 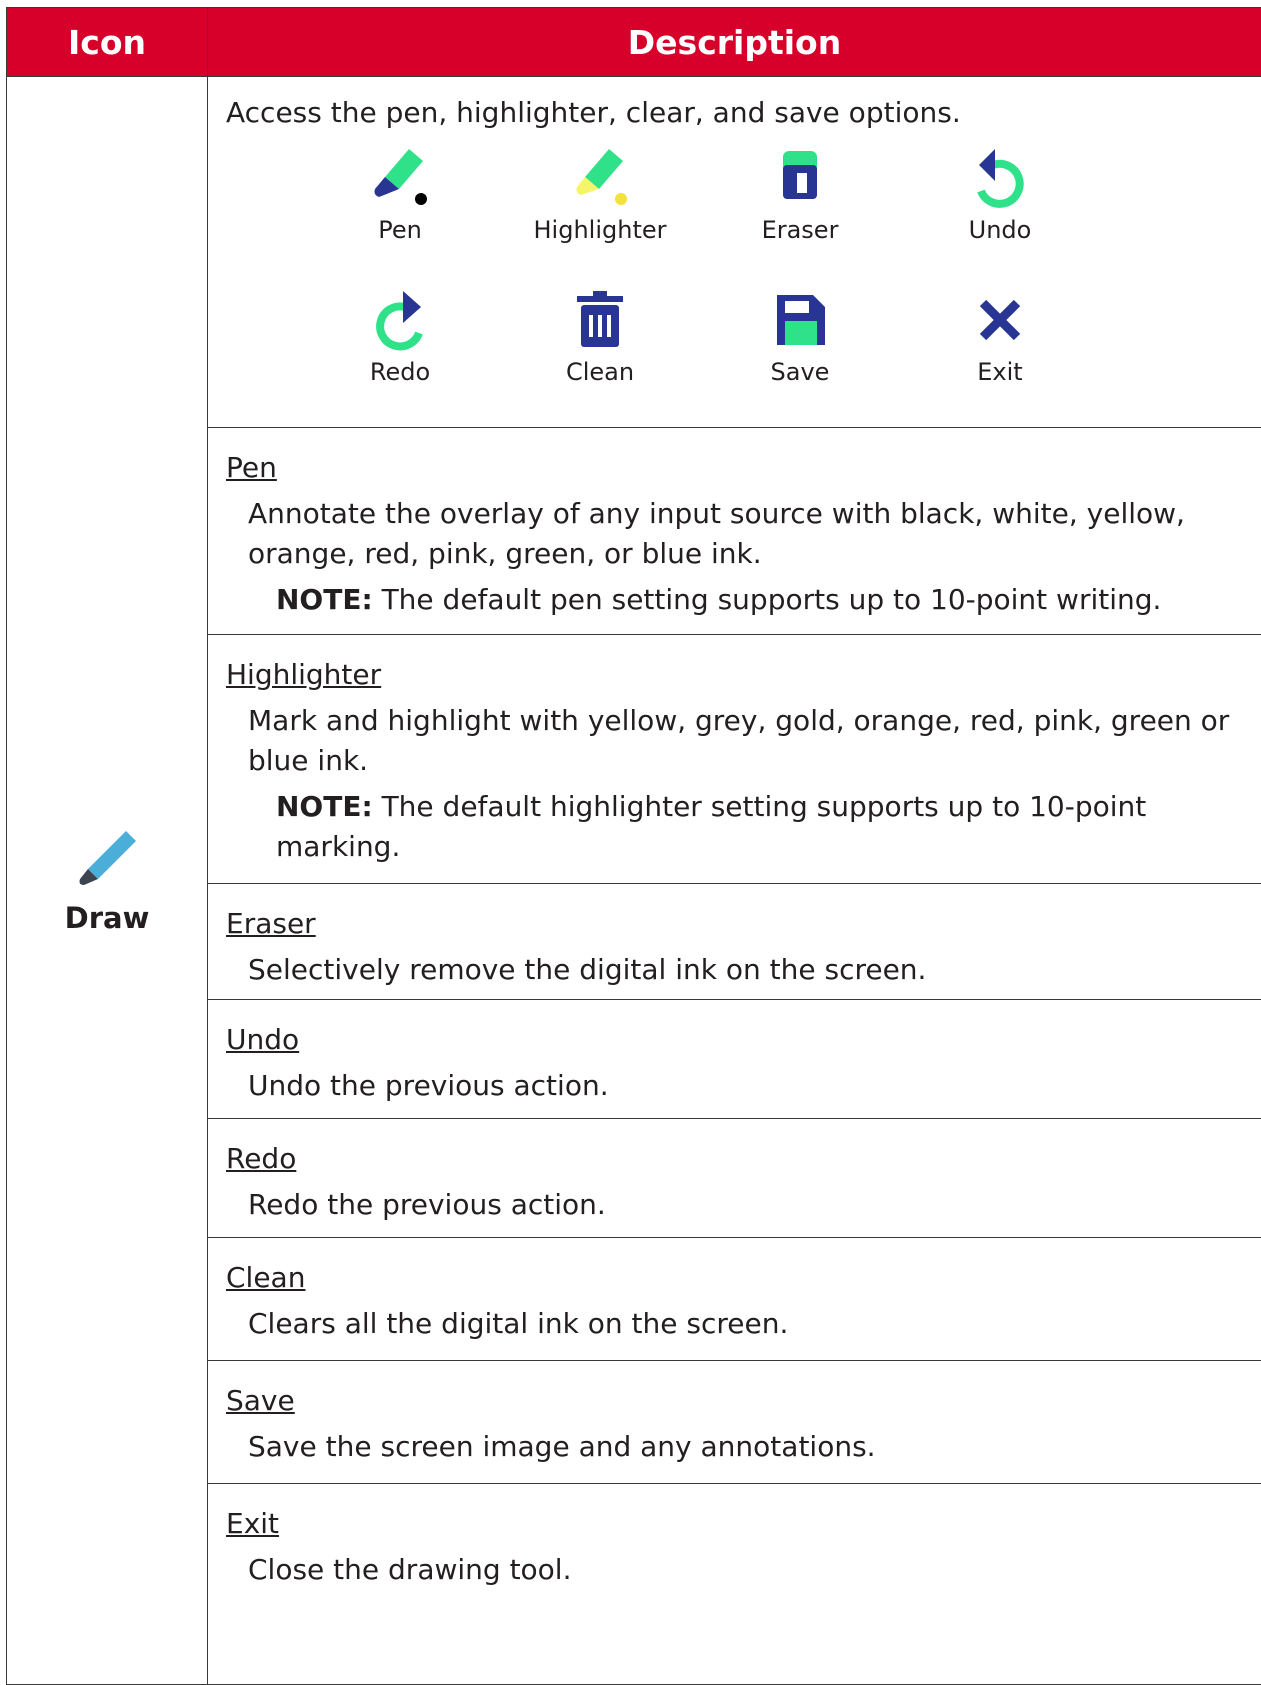 I want to click on table-header-row: Icon Description, so click(x=634, y=42).